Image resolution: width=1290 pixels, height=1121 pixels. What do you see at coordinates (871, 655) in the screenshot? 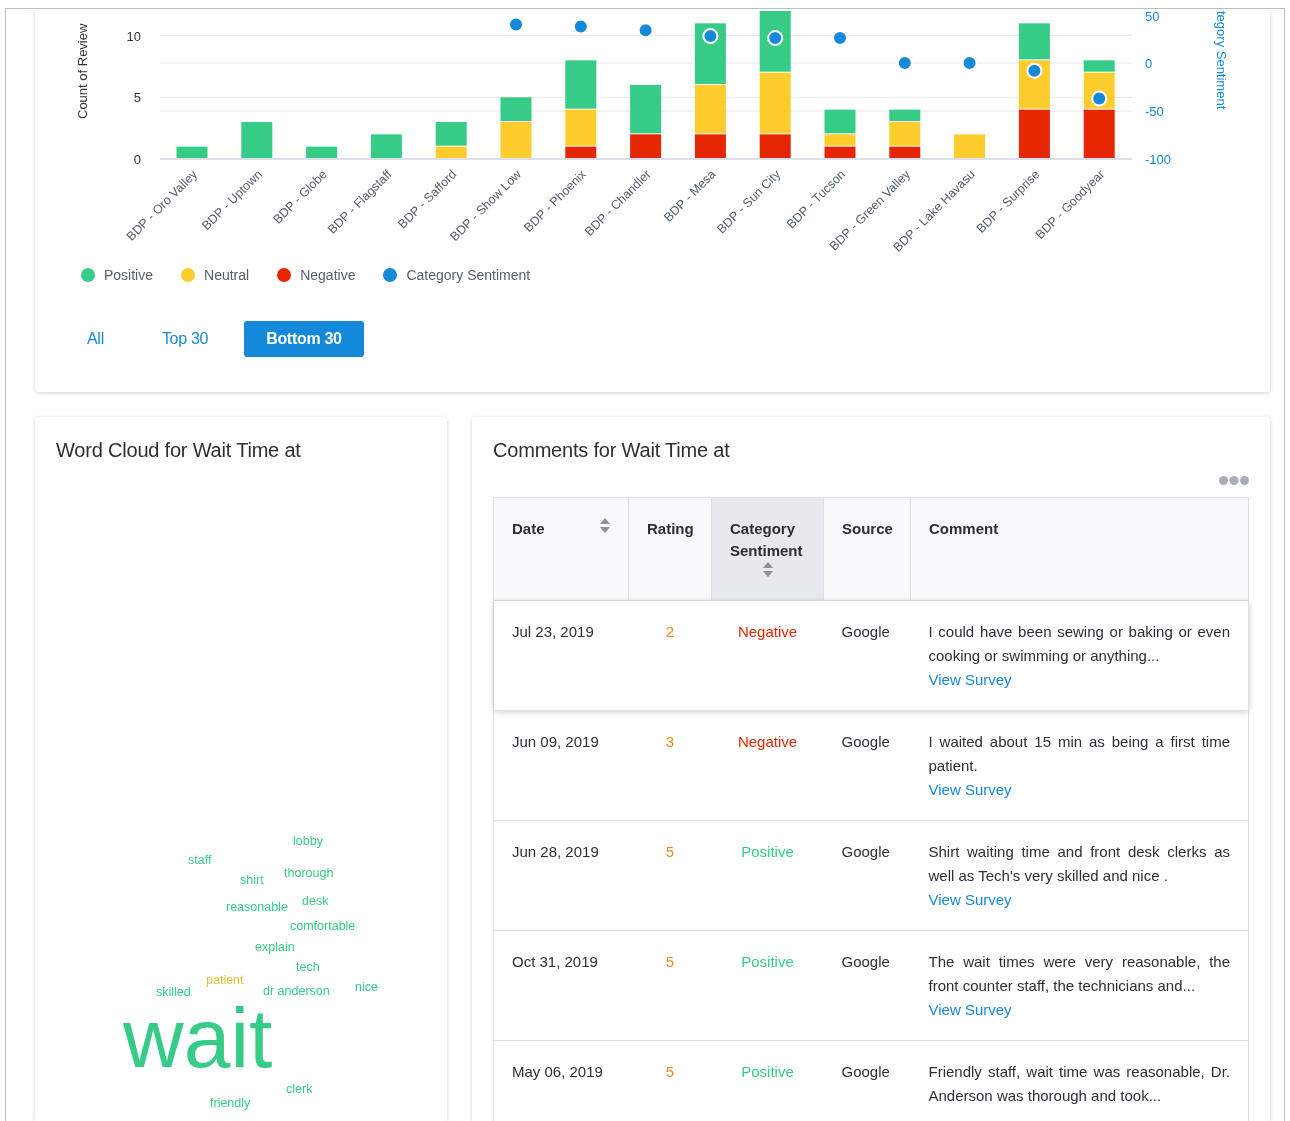
I see `table-row: Jul 23, 2019 2 Negative Google I could have been sewing or baking or even cooking or swimming or anything... View Survey` at bounding box center [871, 655].